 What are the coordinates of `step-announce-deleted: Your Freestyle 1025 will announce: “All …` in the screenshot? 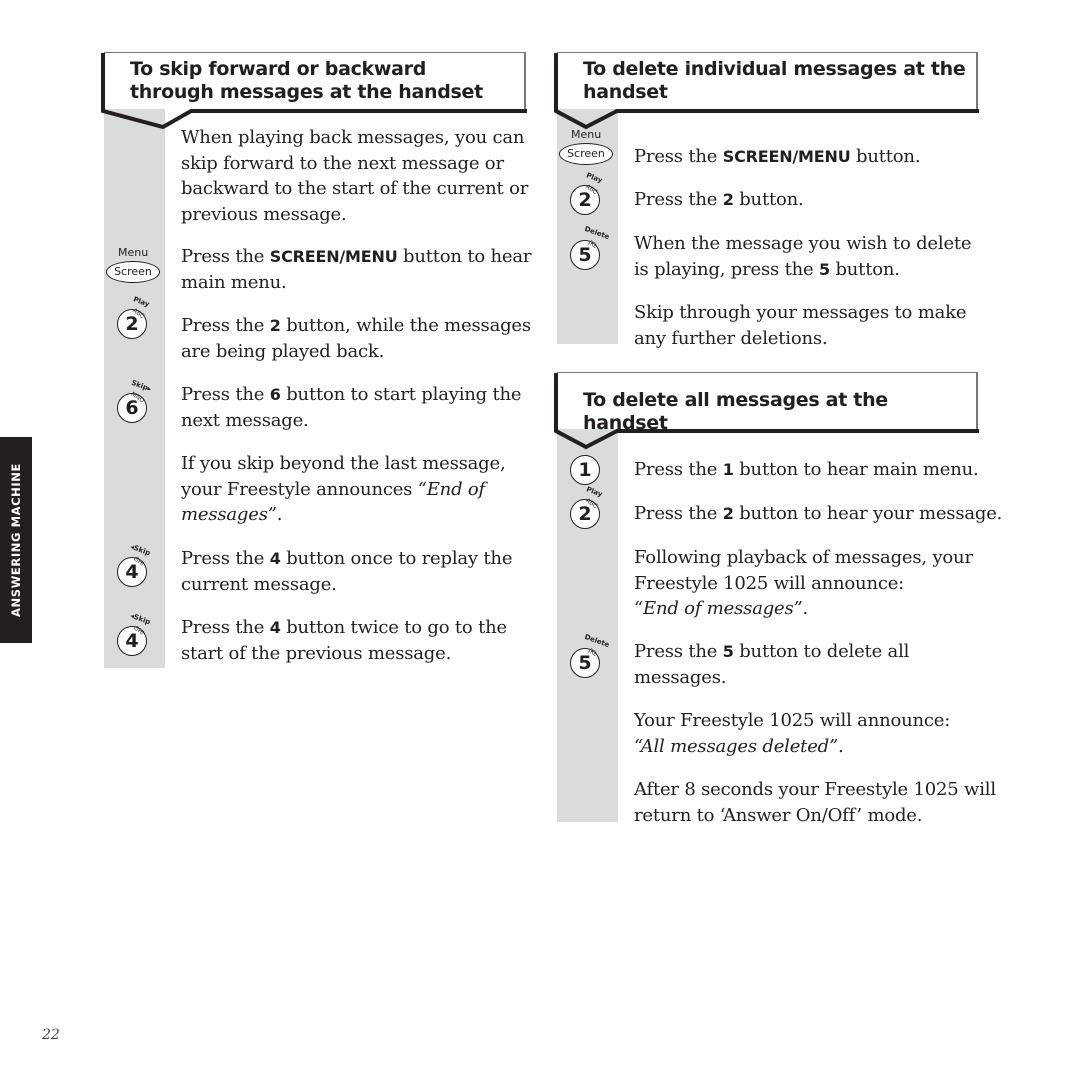 It's located at (792, 733).